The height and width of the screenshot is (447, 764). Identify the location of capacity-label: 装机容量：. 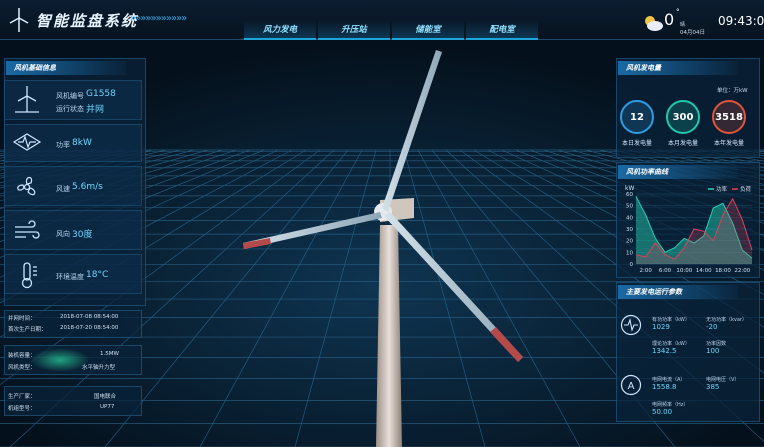
(22, 356).